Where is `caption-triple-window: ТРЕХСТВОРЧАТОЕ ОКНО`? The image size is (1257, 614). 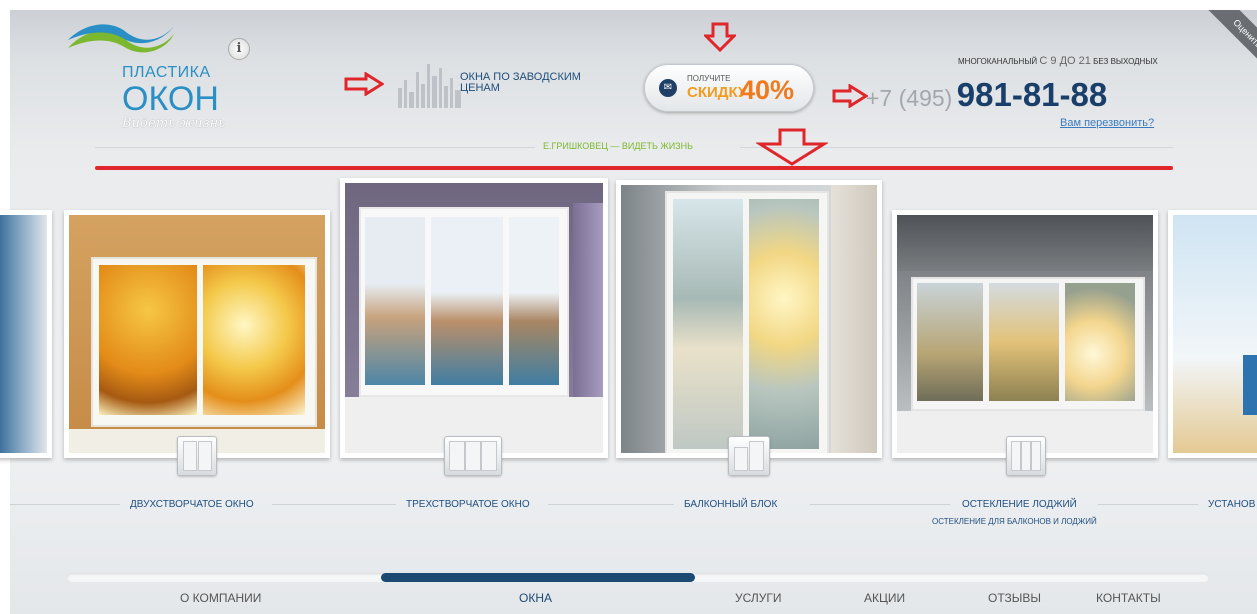 caption-triple-window: ТРЕХСТВОРЧАТОЕ ОКНО is located at coordinates (468, 504).